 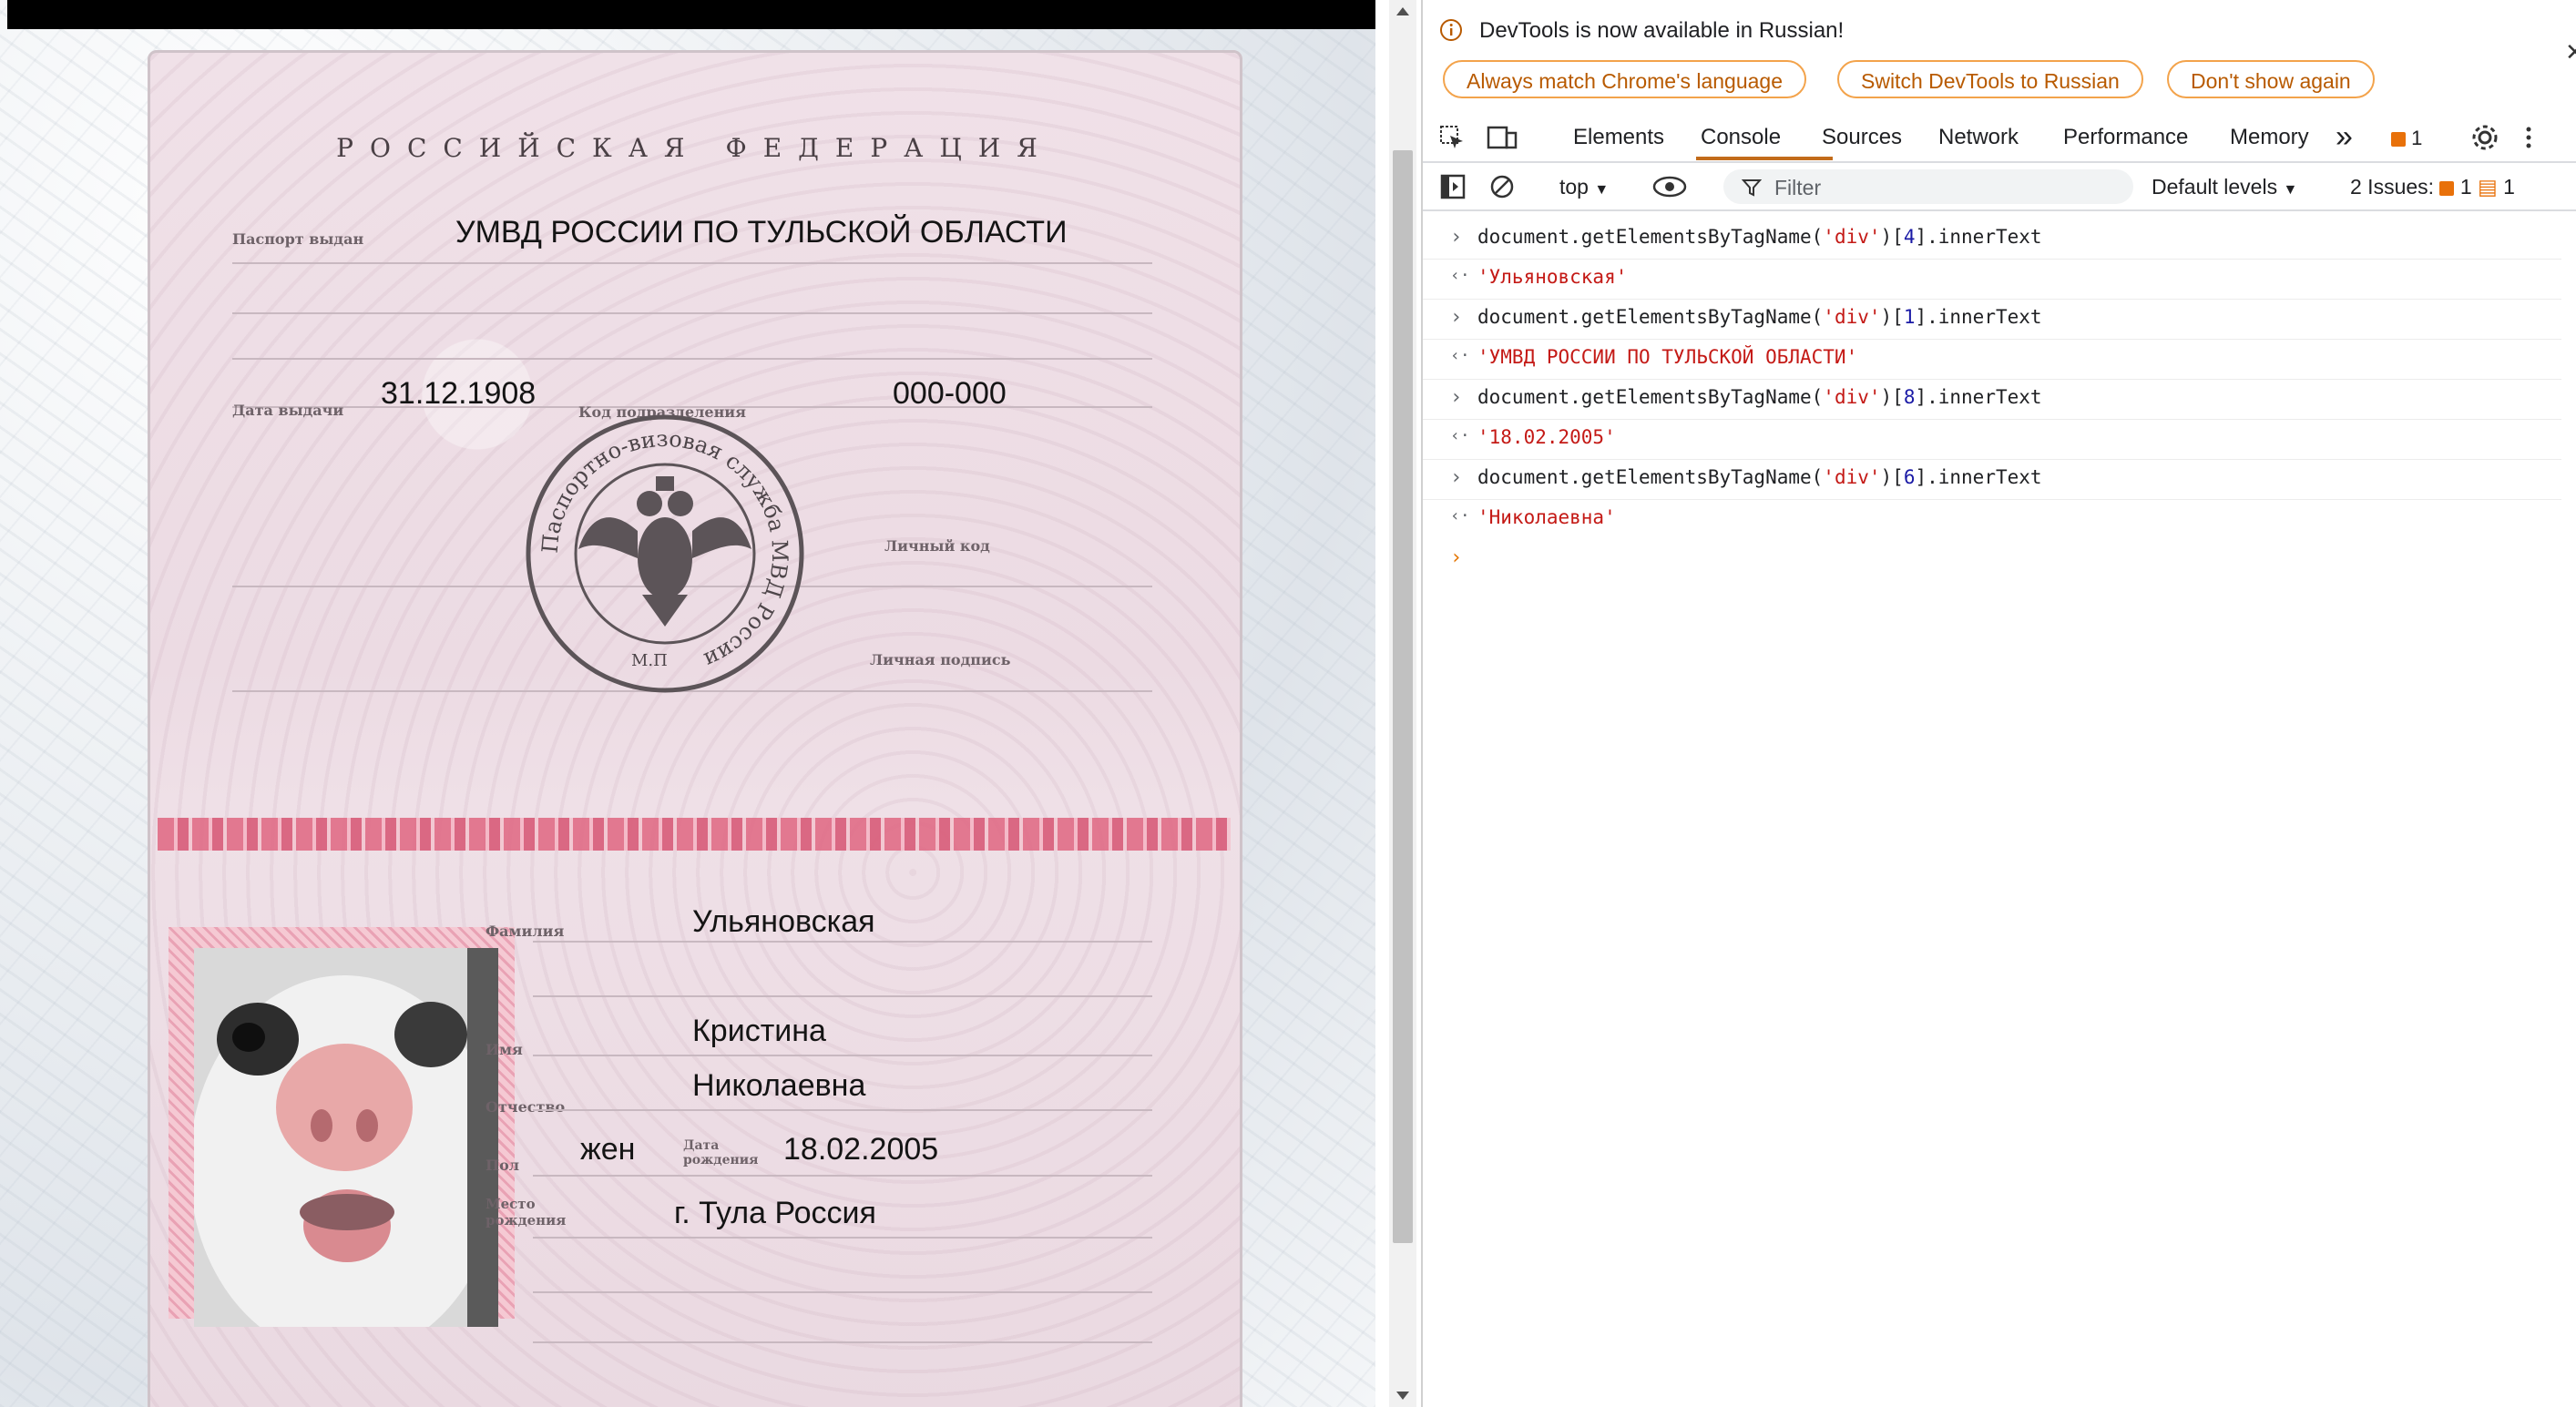 I want to click on show-sidebar-icon, so click(x=1453, y=186).